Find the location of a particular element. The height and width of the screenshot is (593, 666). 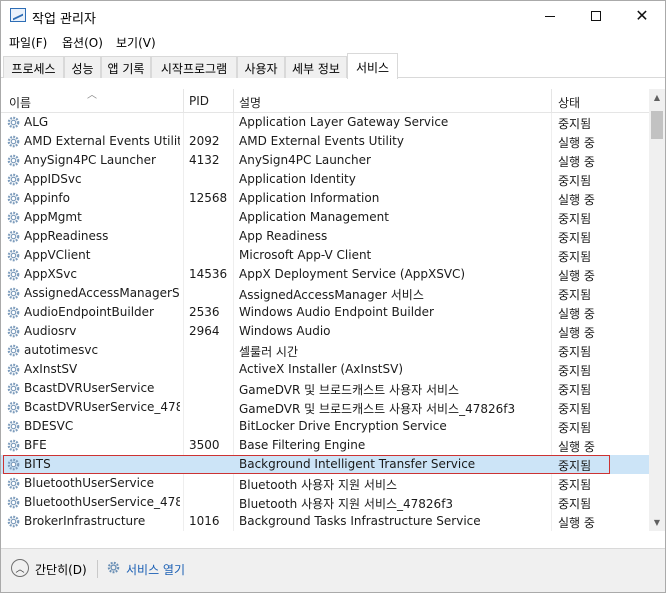

column-header-description: 설명 is located at coordinates (250, 102).